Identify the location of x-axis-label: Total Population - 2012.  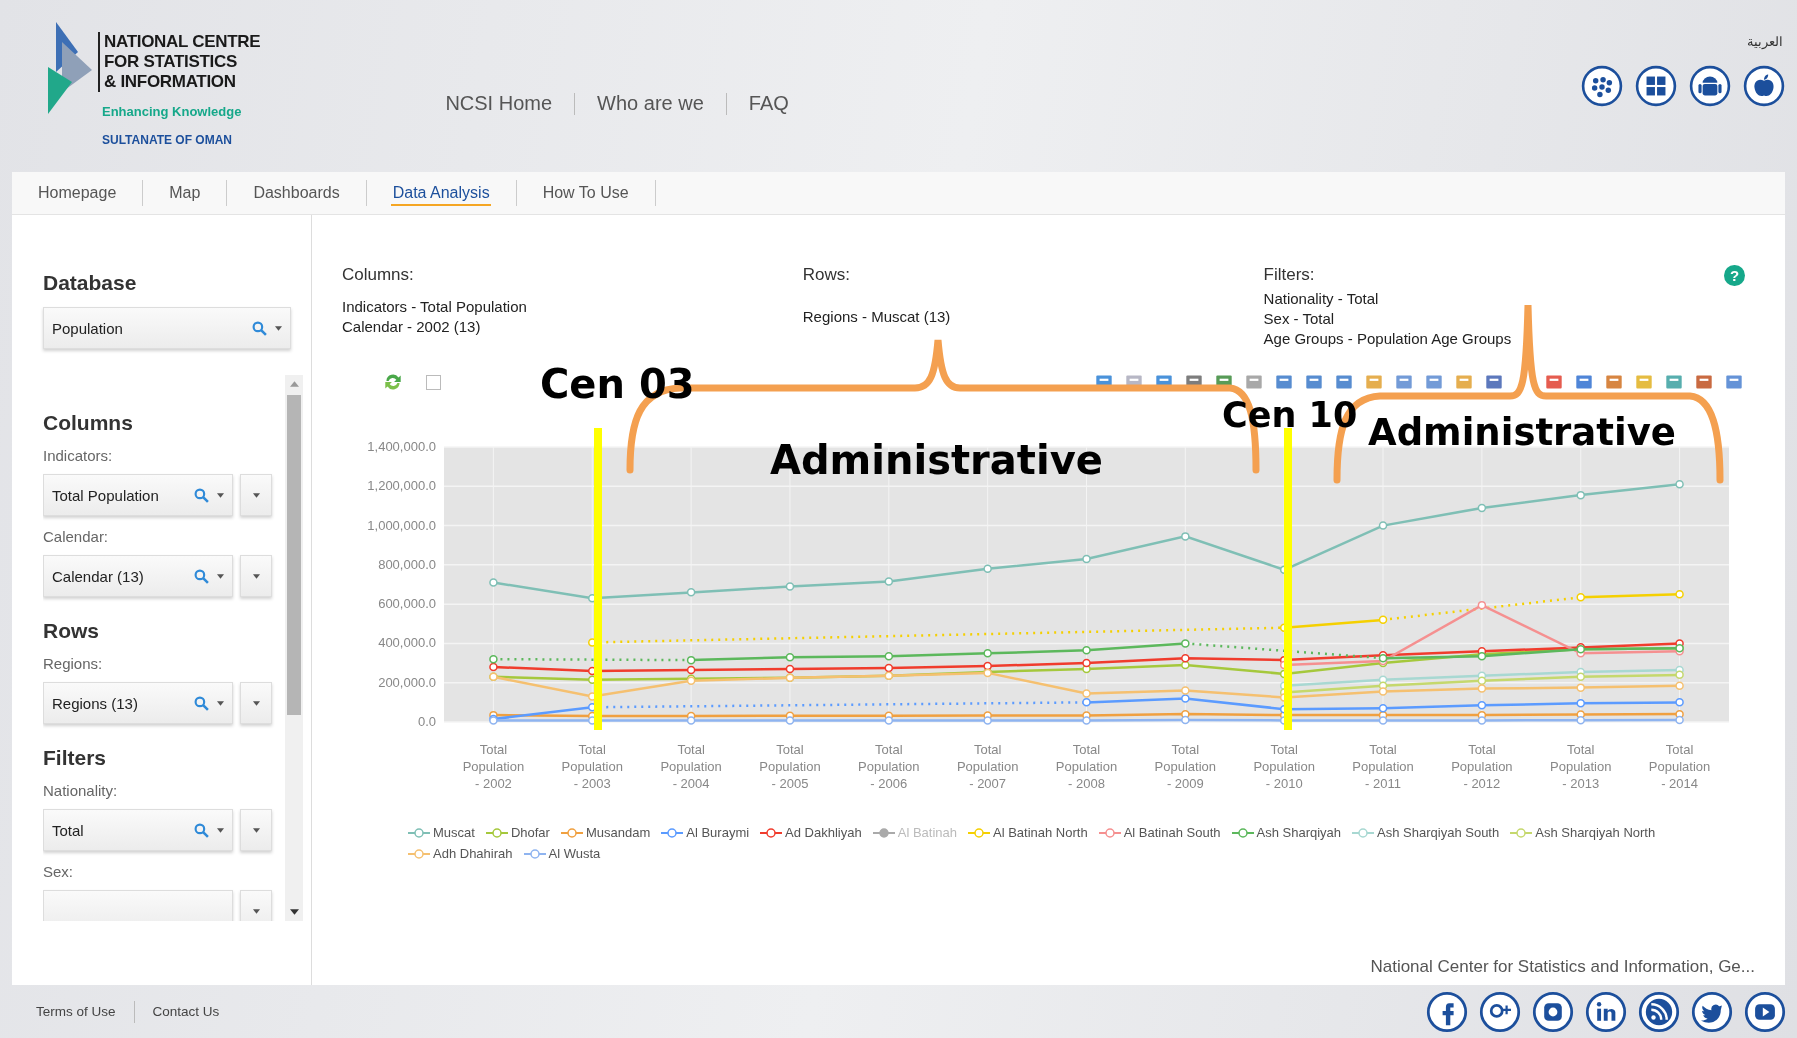
(1482, 766).